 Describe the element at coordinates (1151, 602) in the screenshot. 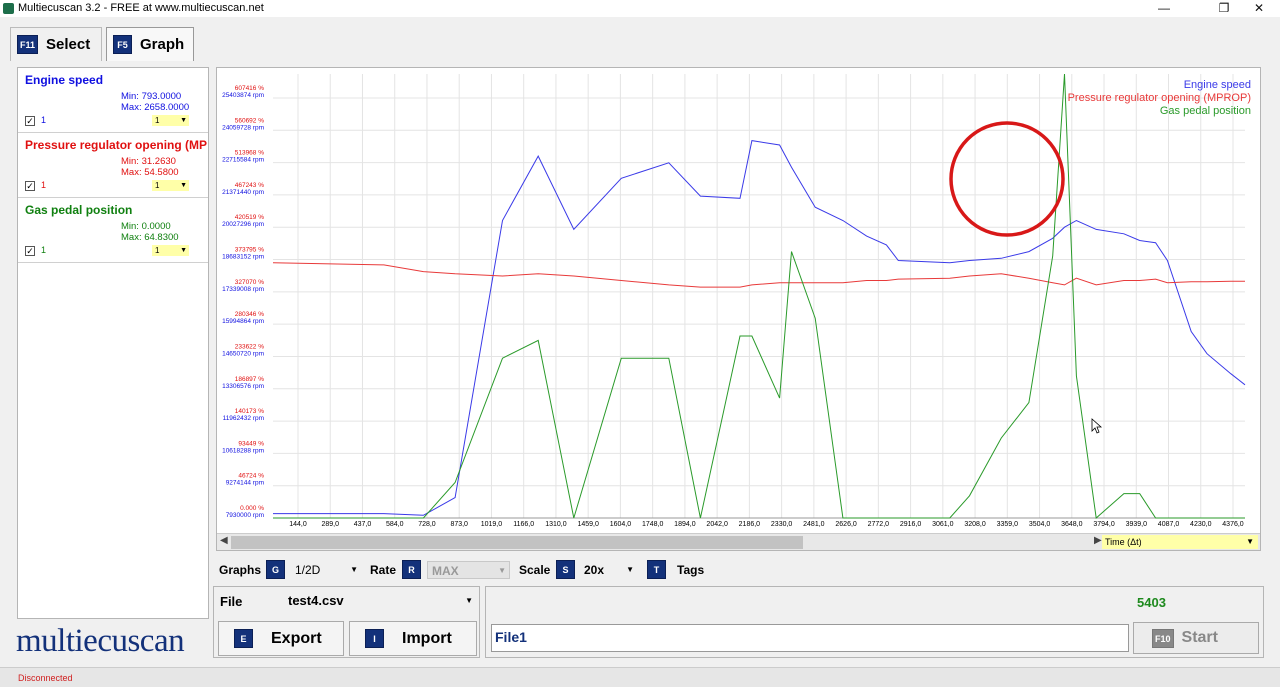

I see `sample-counter: 5403` at that location.